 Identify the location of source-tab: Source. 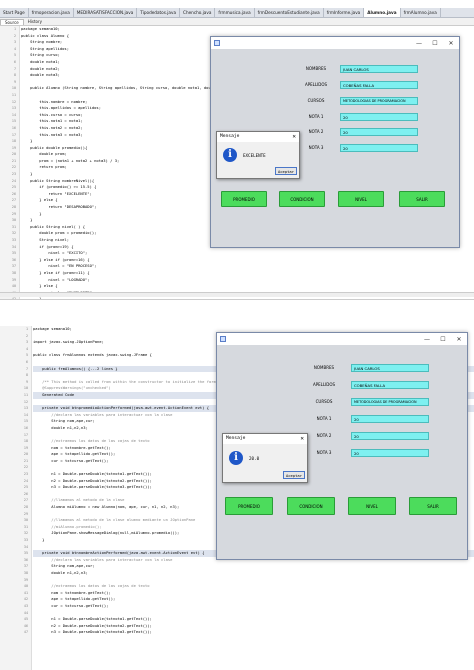
(12, 21).